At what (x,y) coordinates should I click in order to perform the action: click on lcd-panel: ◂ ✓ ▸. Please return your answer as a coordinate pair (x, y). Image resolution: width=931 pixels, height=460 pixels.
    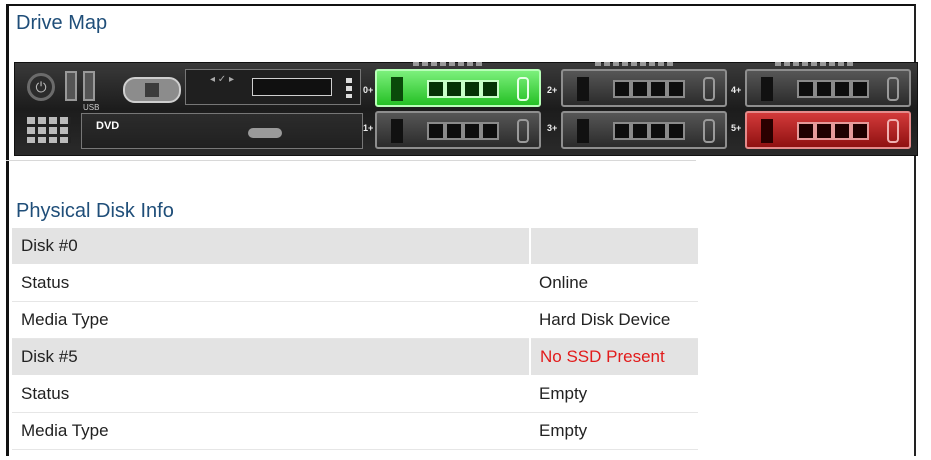
    Looking at the image, I should click on (273, 87).